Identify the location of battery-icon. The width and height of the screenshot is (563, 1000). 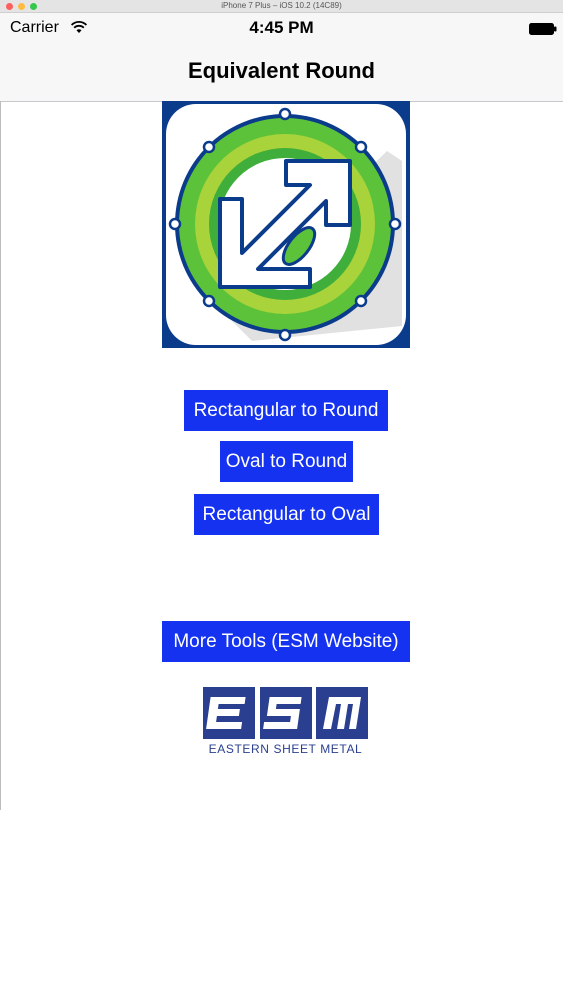
(543, 29).